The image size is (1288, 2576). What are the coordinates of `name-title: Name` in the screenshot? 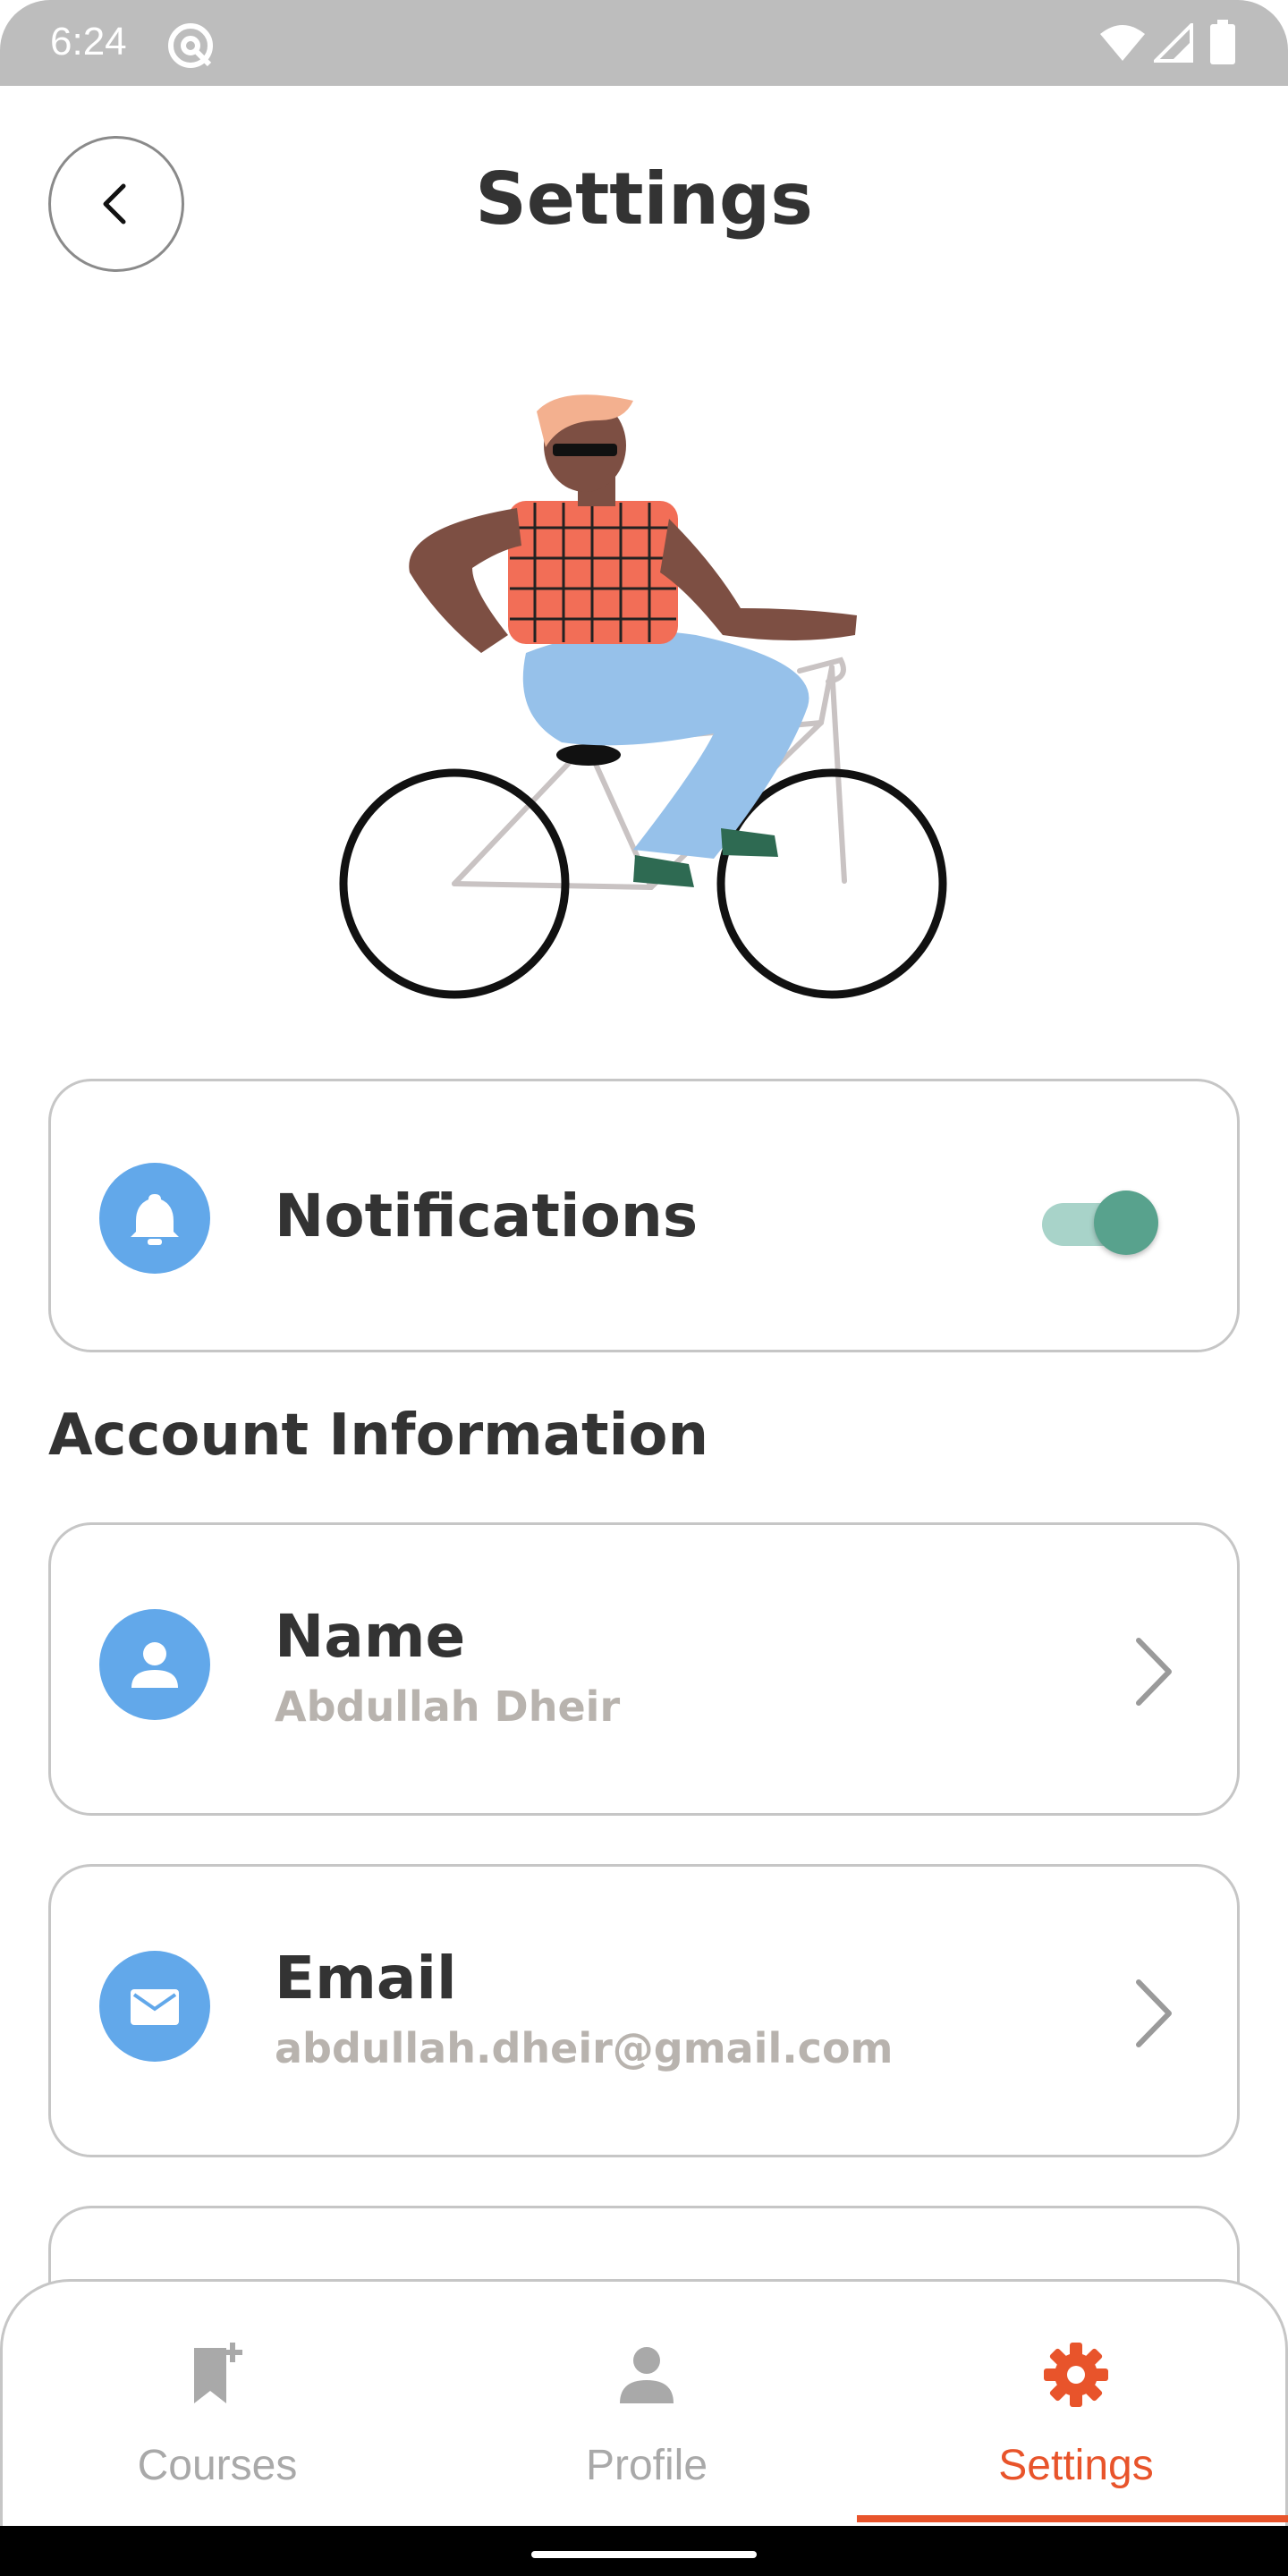 It's located at (370, 1636).